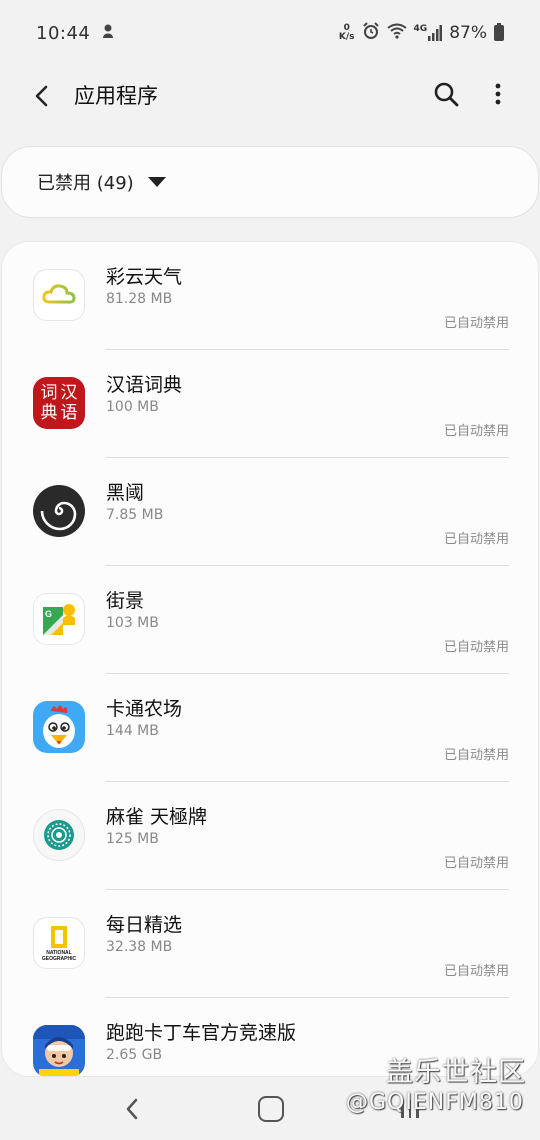 The image size is (540, 1140). What do you see at coordinates (456, 1072) in the screenshot?
I see `watermark-title: 盖乐世社区` at bounding box center [456, 1072].